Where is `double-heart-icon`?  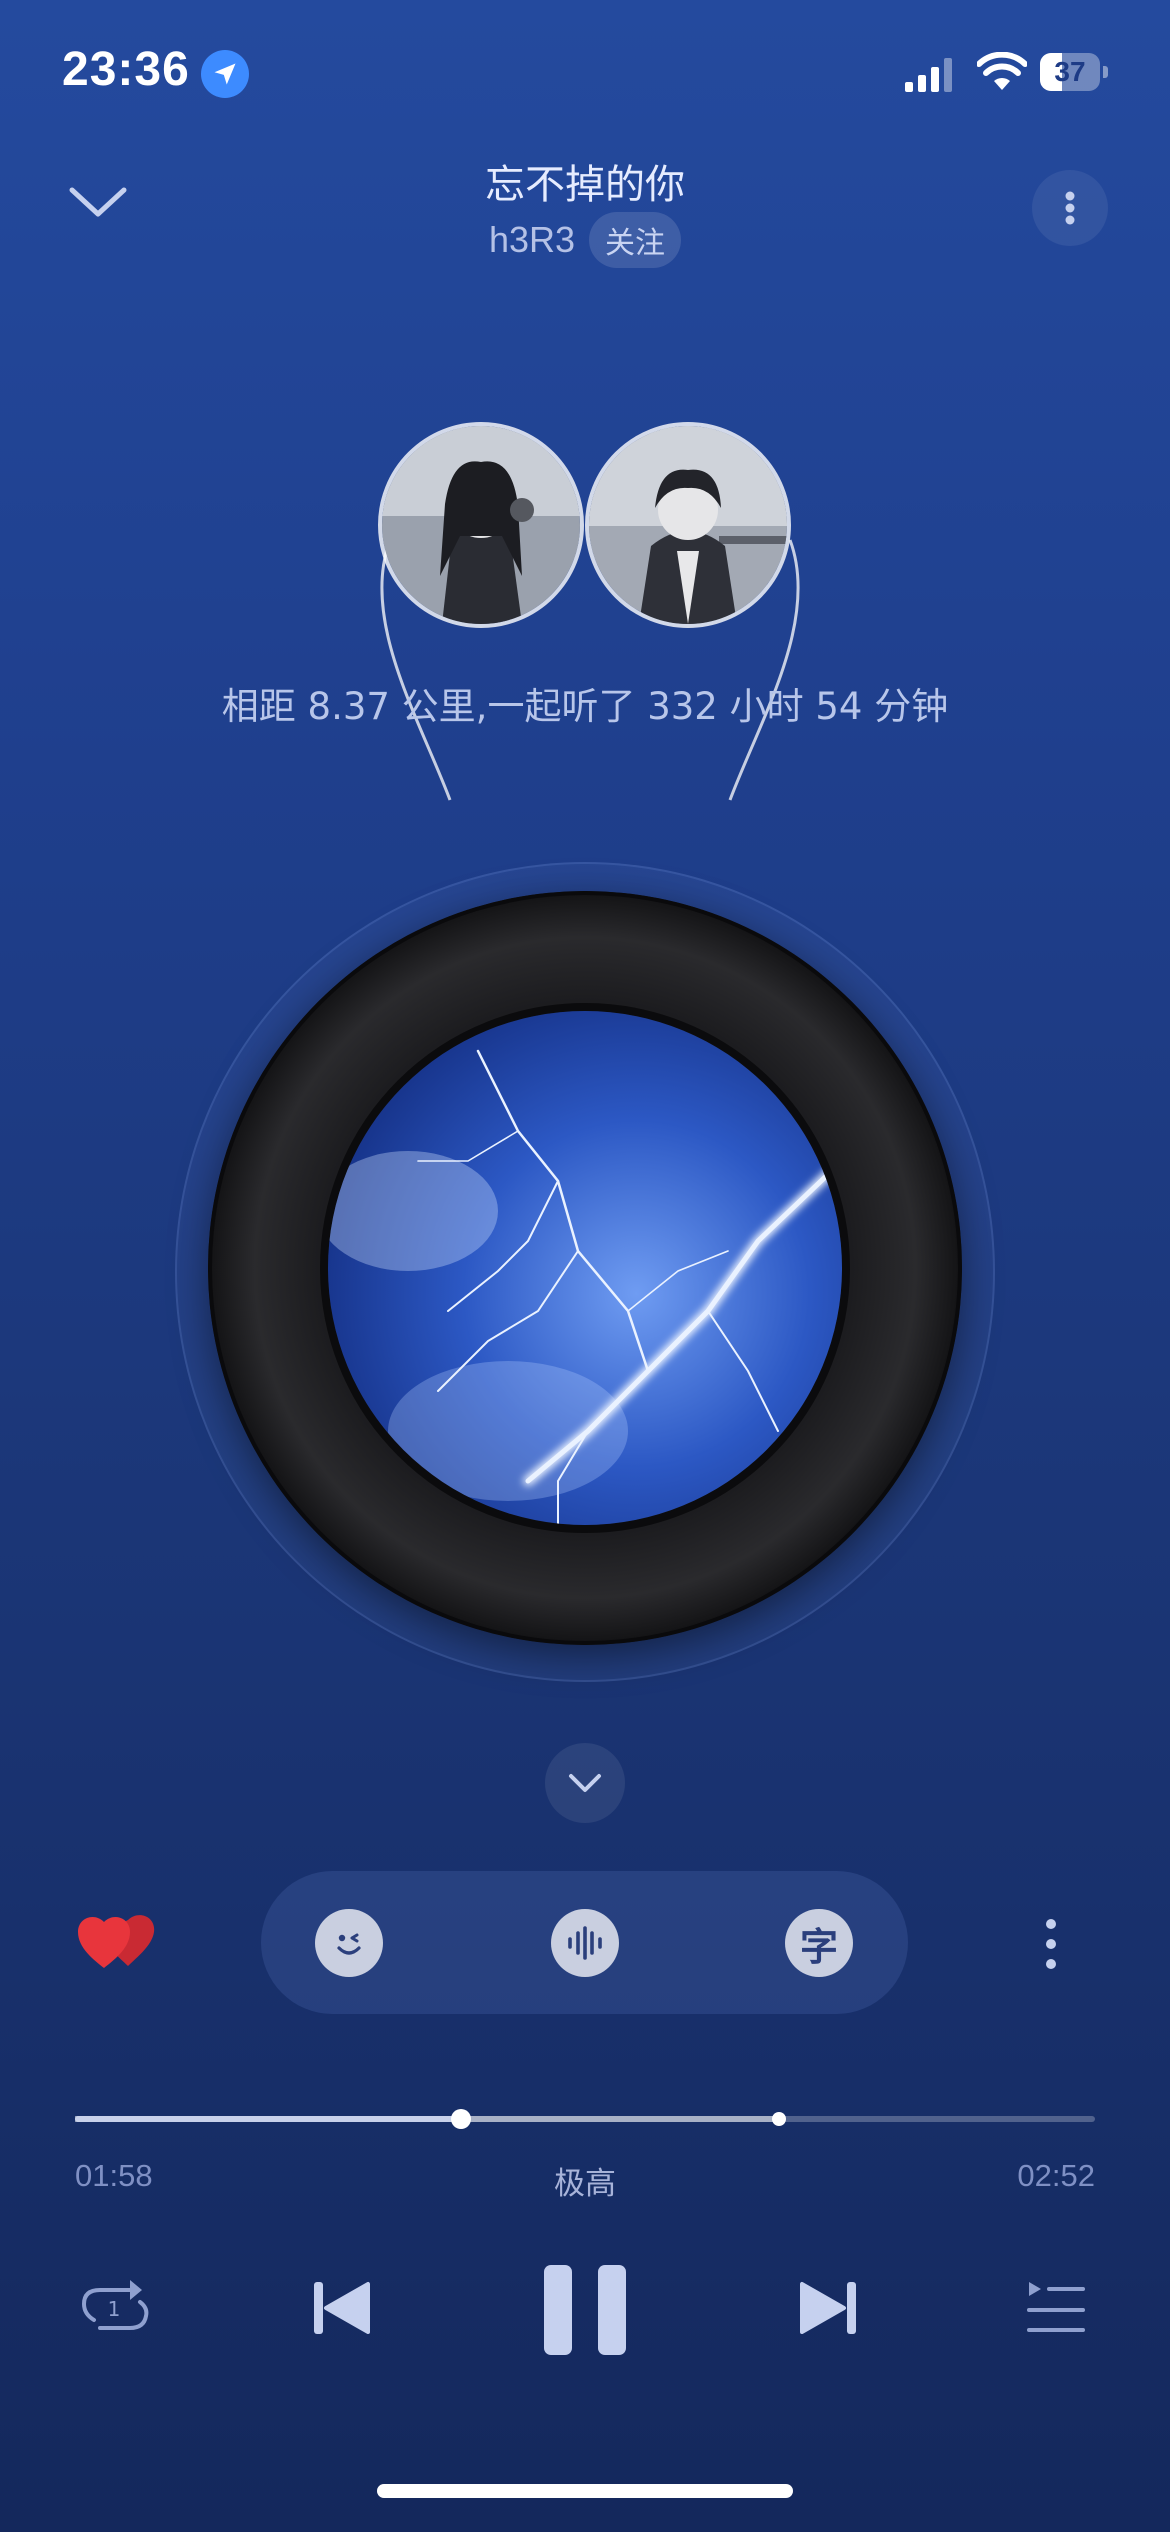 double-heart-icon is located at coordinates (116, 1942).